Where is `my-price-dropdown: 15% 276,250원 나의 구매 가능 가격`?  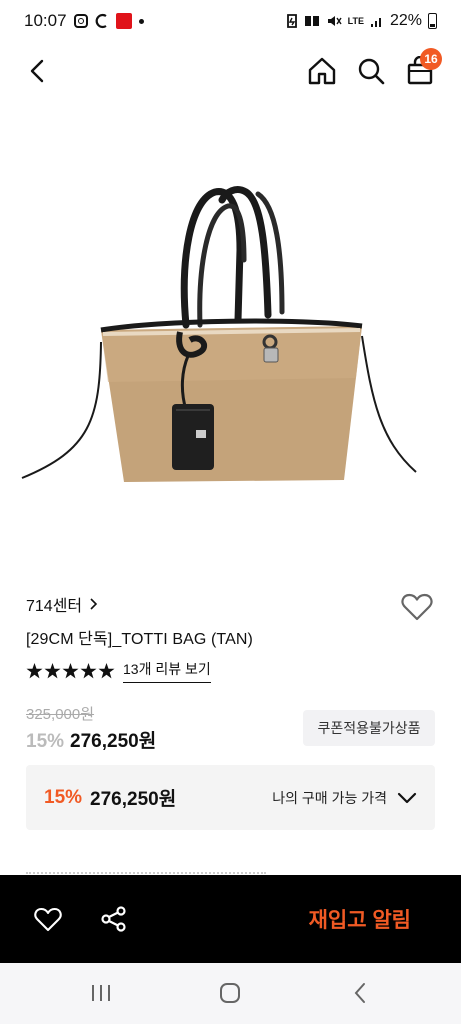 my-price-dropdown: 15% 276,250원 나의 구매 가능 가격 is located at coordinates (230, 797).